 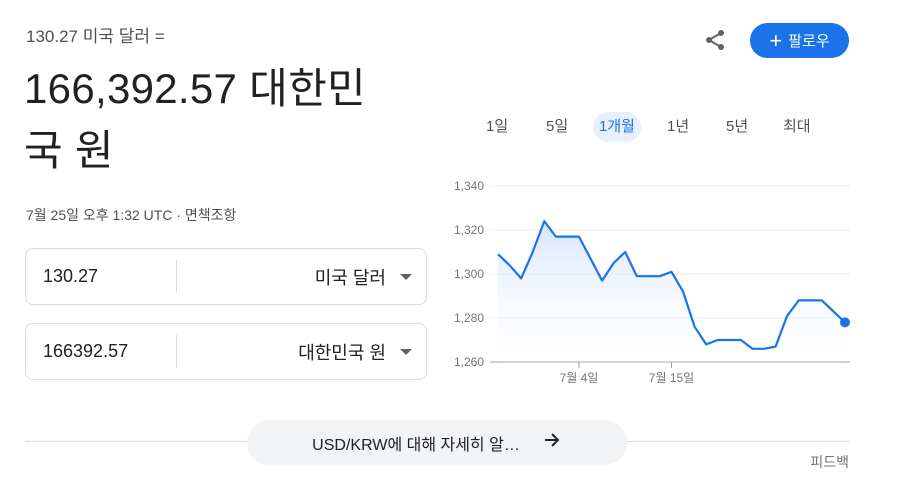 I want to click on follow-label: 팔로우, so click(x=809, y=41).